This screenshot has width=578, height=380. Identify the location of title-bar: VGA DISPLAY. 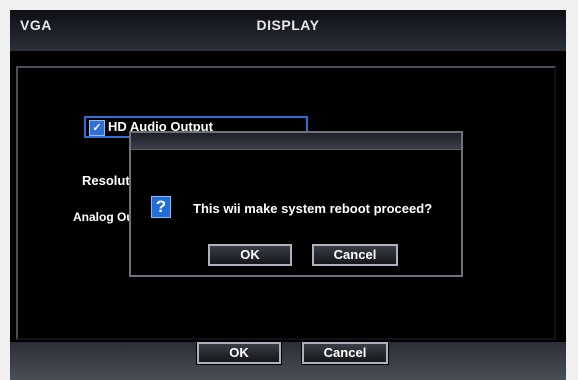
(288, 30).